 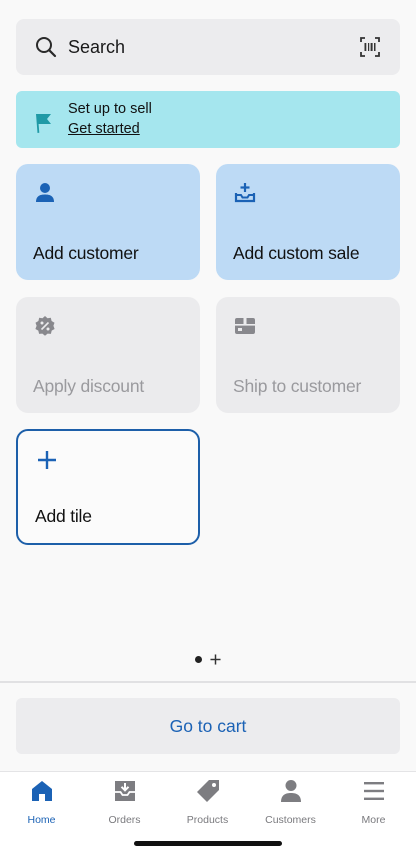 What do you see at coordinates (108, 487) in the screenshot?
I see `tile-add-tile: Add tile` at bounding box center [108, 487].